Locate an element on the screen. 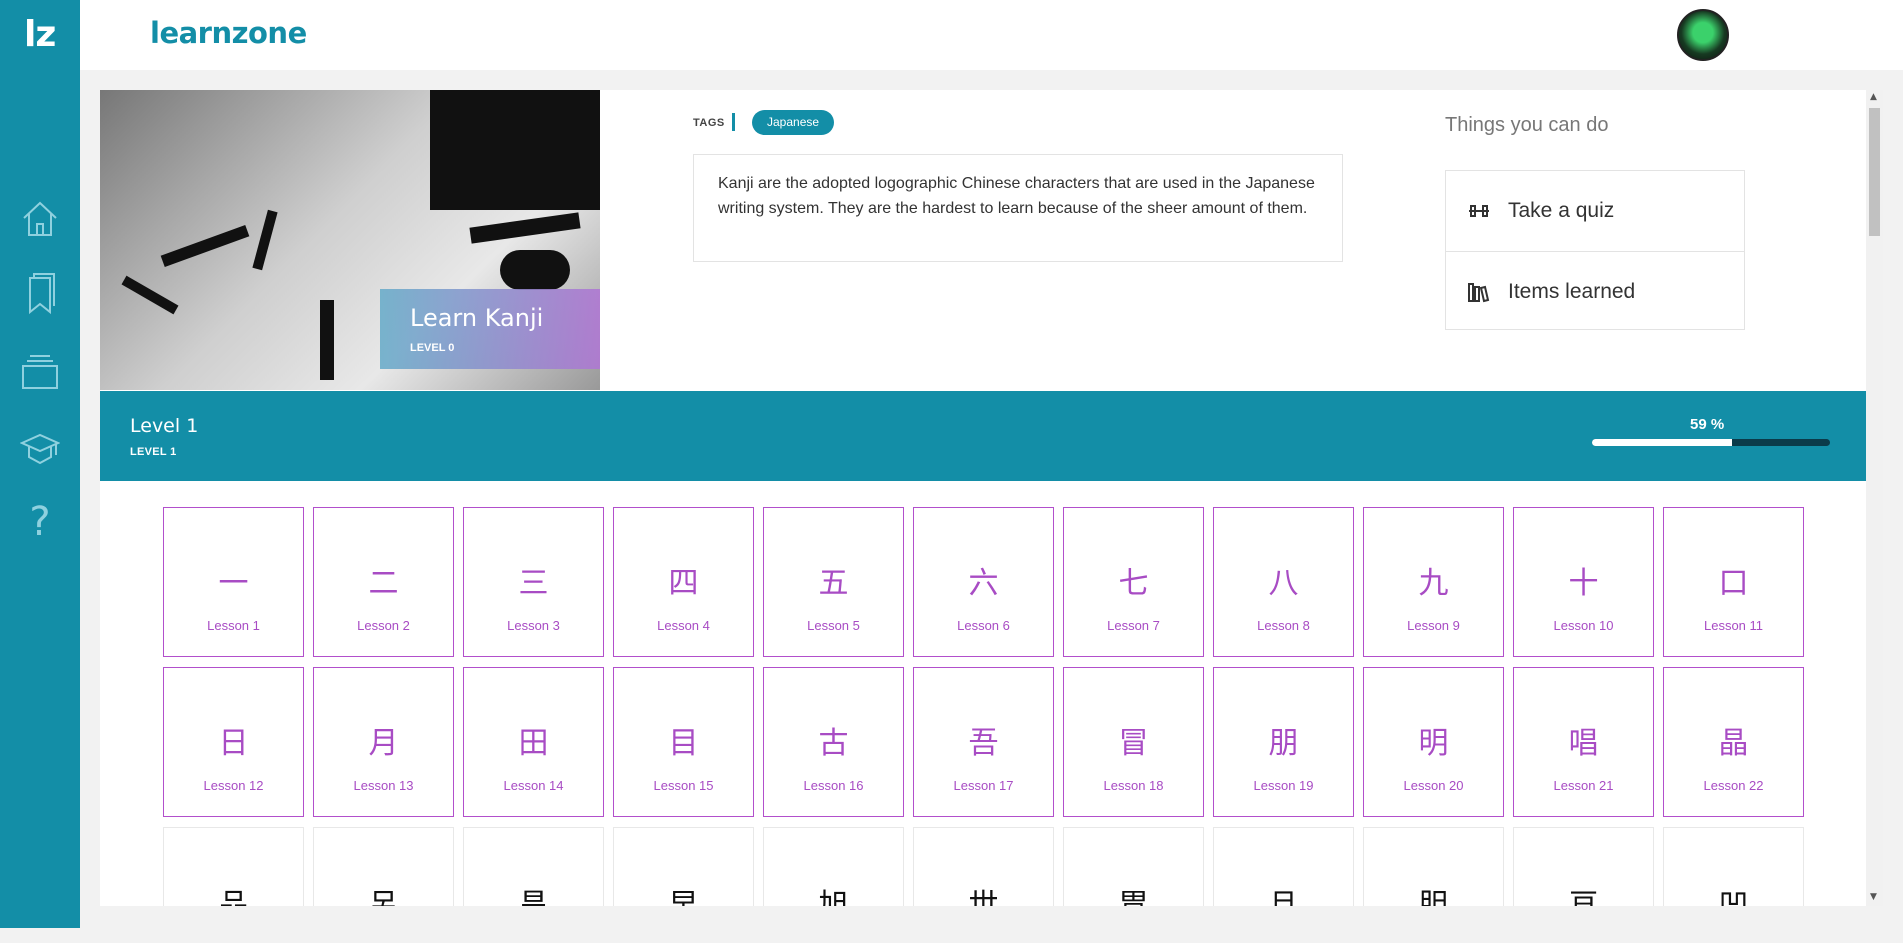 The height and width of the screenshot is (943, 1903). take-quiz-label: Take a quiz is located at coordinates (1561, 210).